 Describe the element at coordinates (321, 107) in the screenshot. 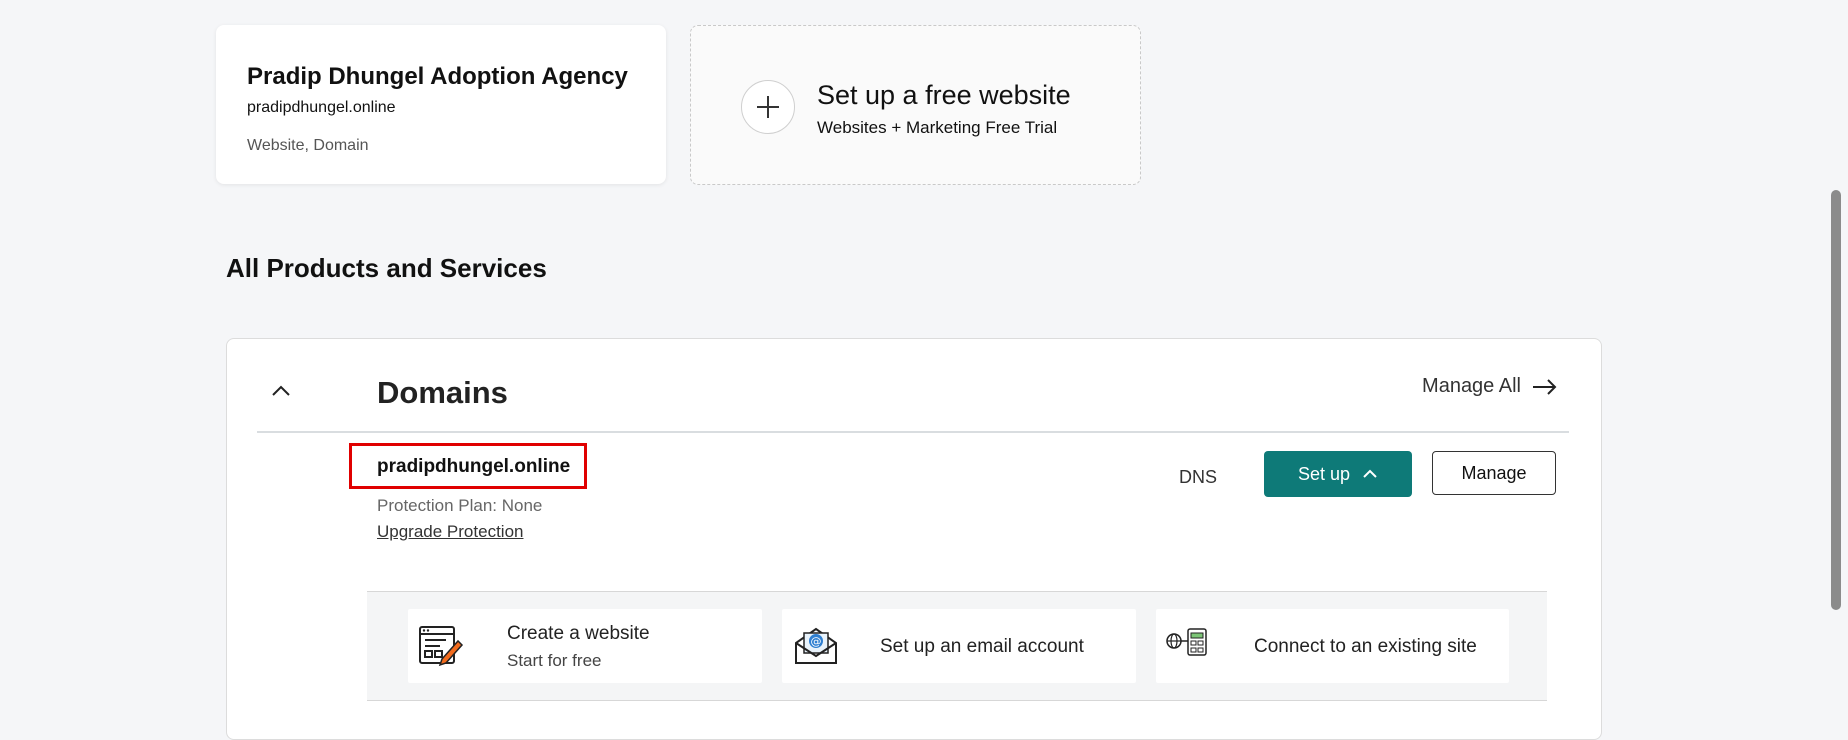

I see `site-domain: pradipdhungel.online` at that location.